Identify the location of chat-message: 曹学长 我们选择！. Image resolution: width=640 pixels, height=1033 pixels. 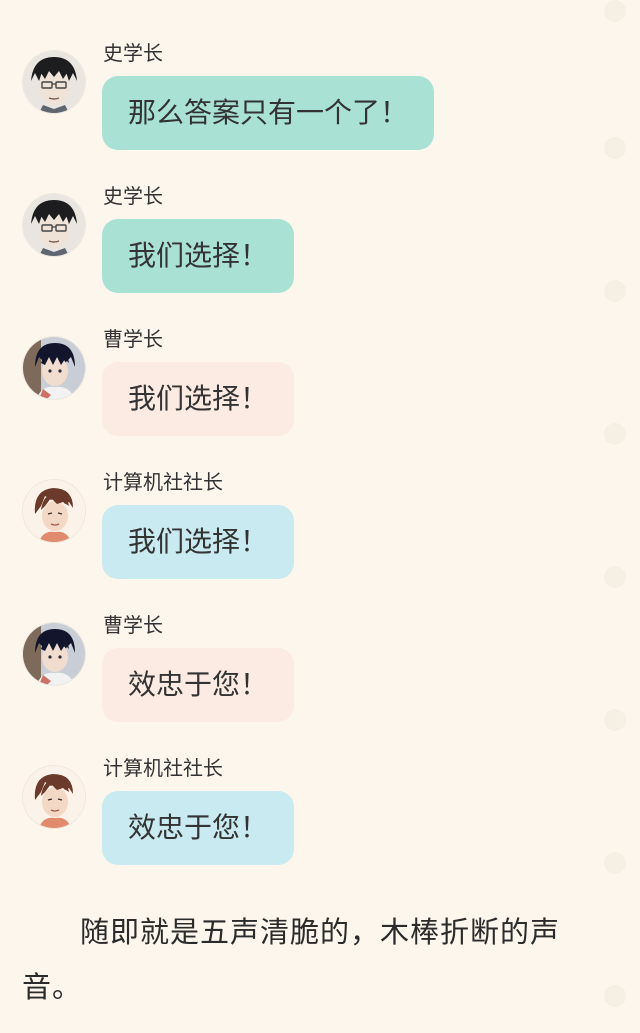
(300, 388).